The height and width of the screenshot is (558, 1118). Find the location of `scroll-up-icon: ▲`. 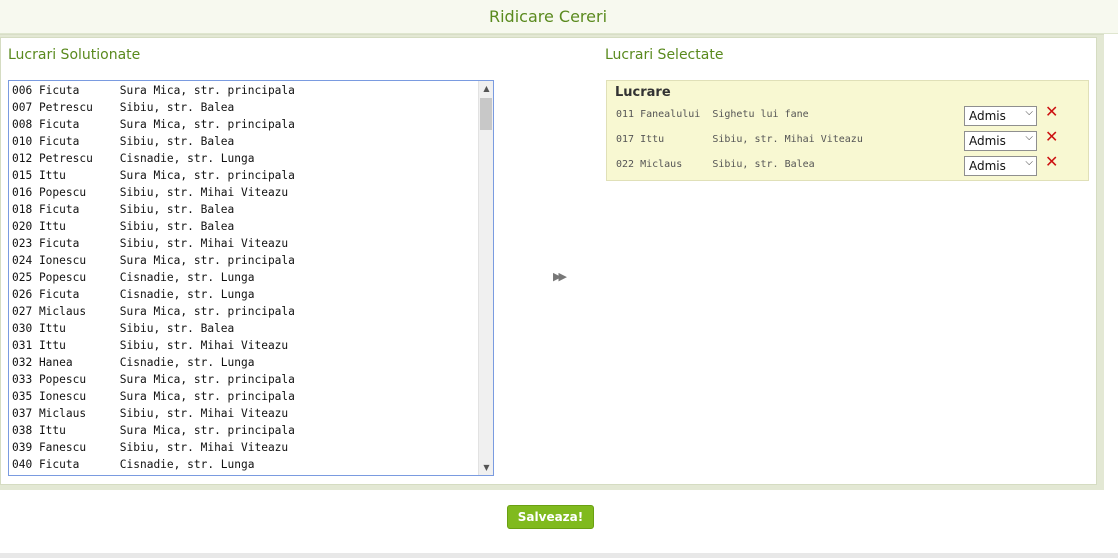

scroll-up-icon: ▲ is located at coordinates (486, 88).